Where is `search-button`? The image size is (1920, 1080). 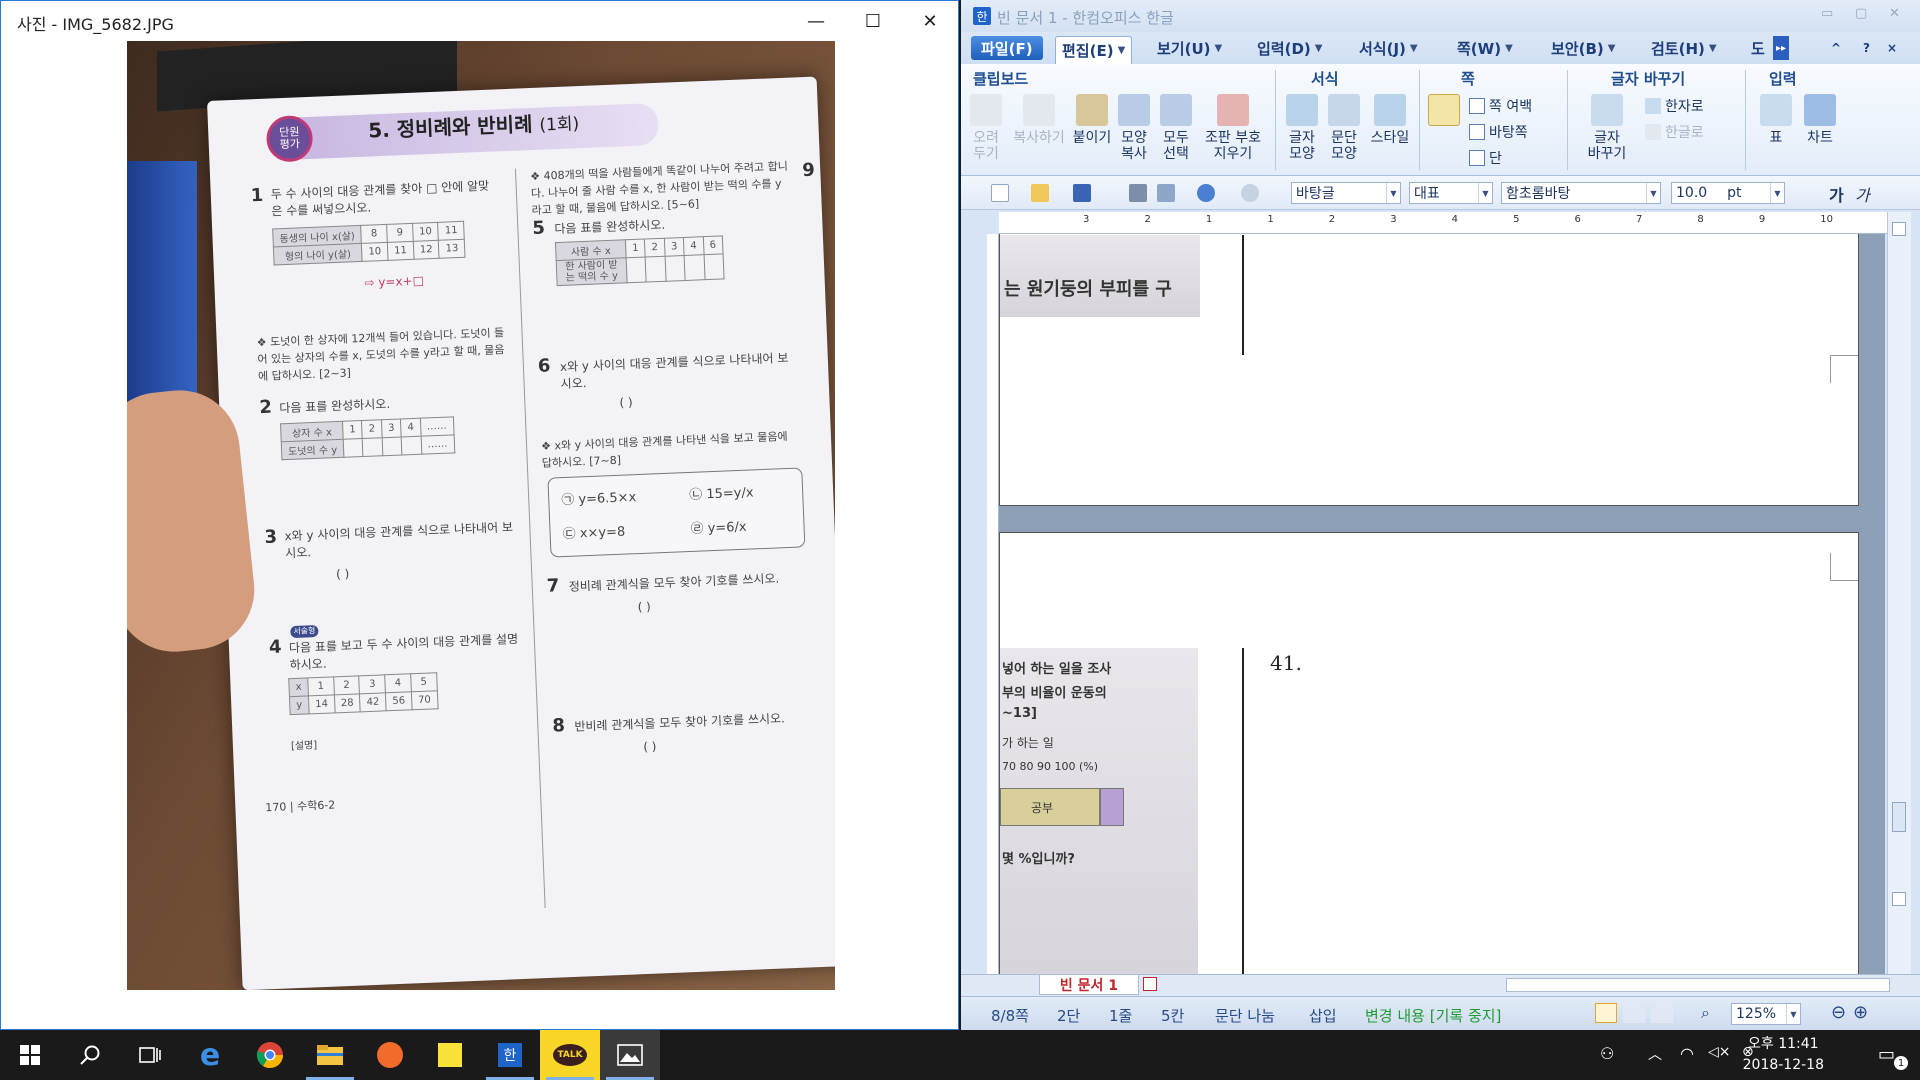
search-button is located at coordinates (90, 1055).